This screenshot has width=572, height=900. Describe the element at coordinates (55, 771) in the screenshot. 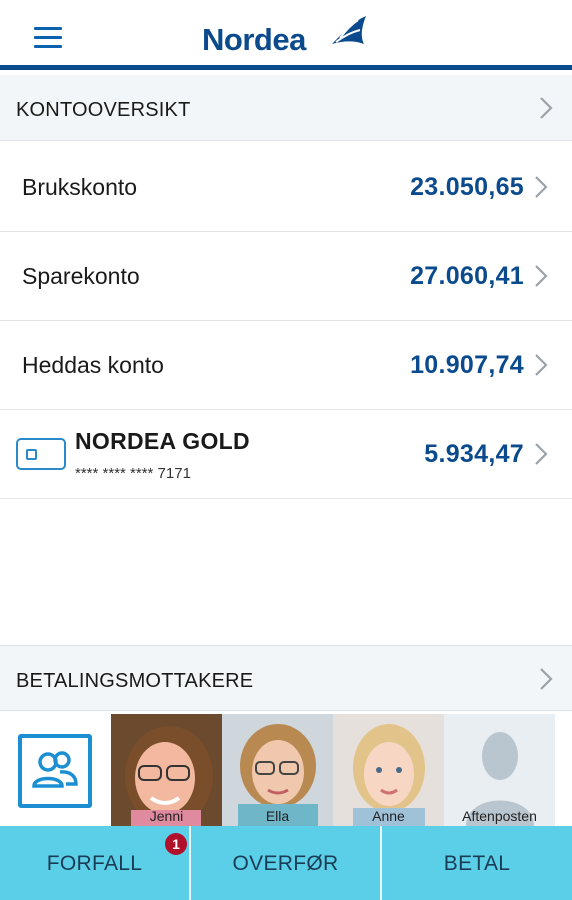

I see `contacts-icon` at that location.